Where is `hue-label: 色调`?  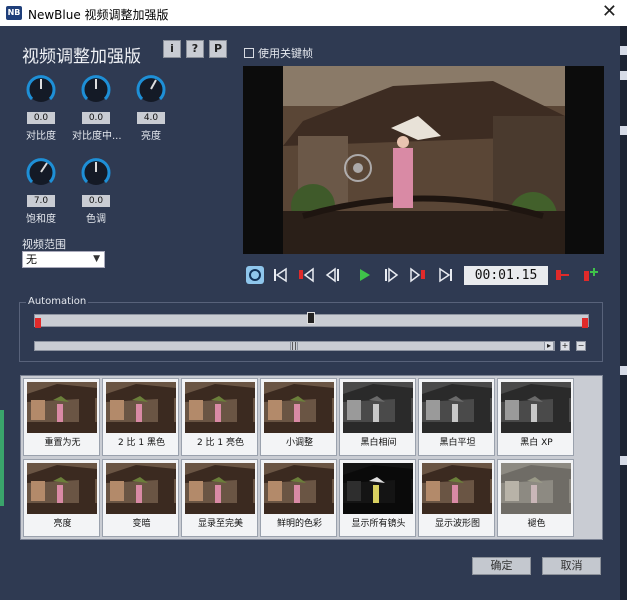 hue-label: 色调 is located at coordinates (96, 219).